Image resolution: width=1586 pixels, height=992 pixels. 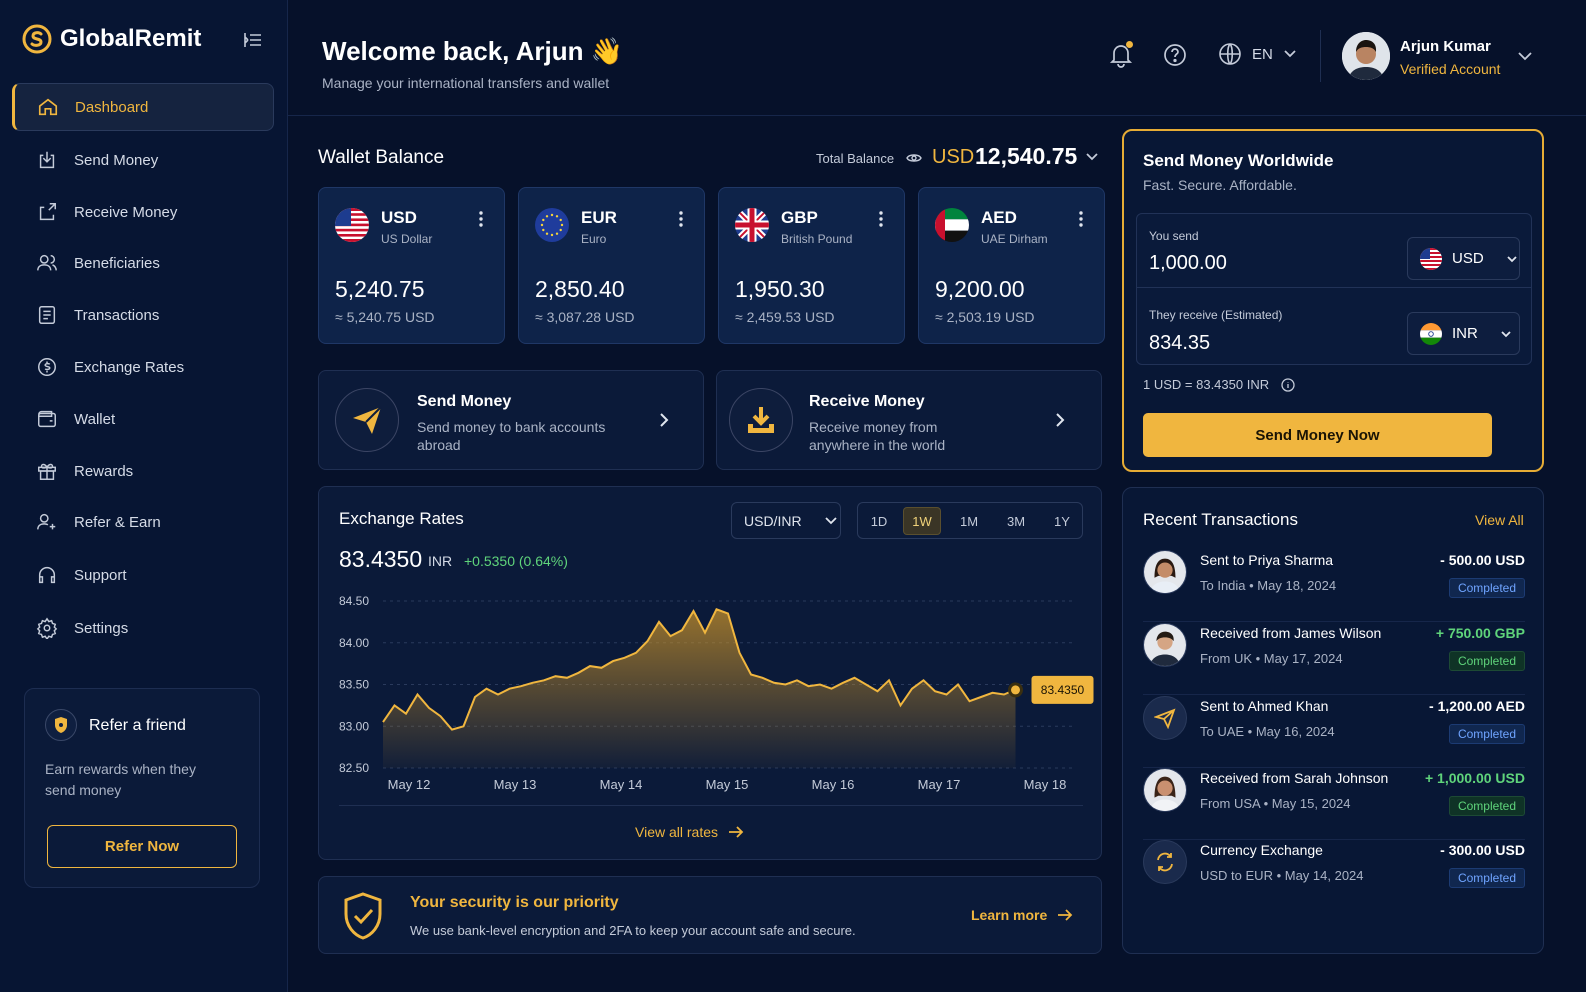 What do you see at coordinates (969, 521) in the screenshot?
I see `timeframe-1m: 1M` at bounding box center [969, 521].